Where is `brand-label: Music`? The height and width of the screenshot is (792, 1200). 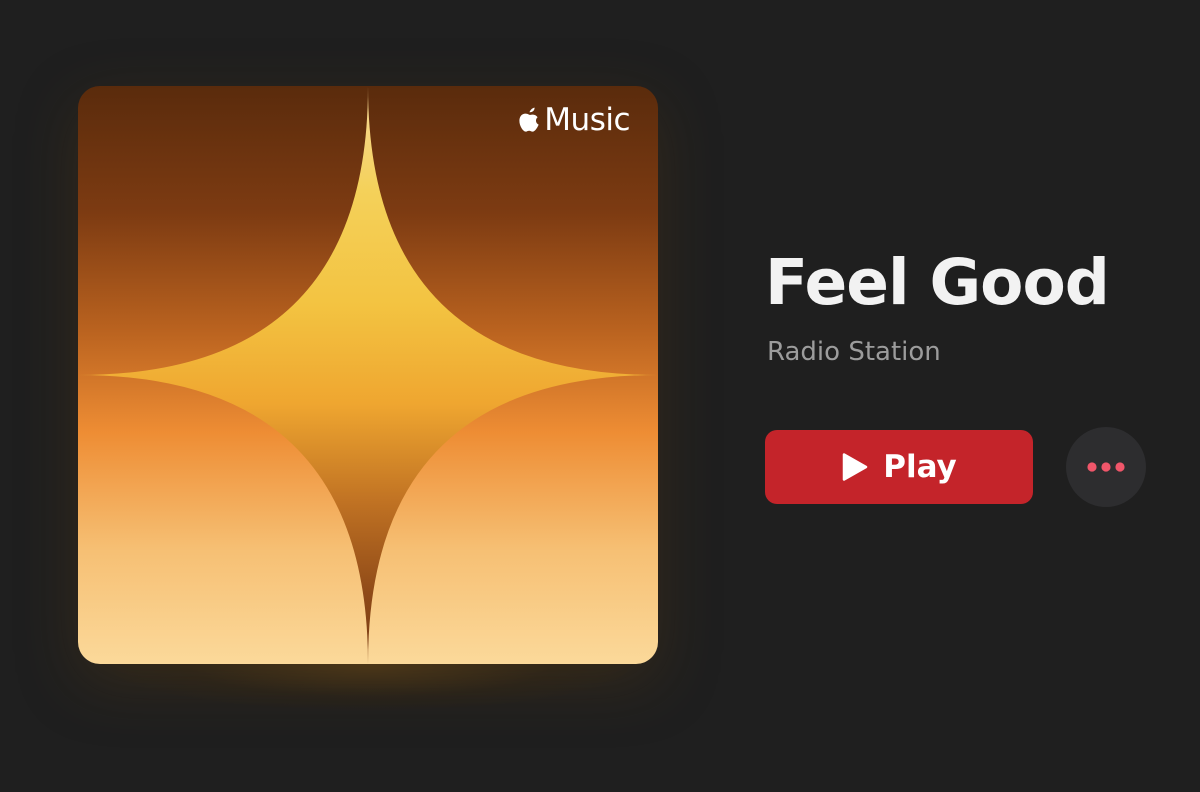 brand-label: Music is located at coordinates (587, 120).